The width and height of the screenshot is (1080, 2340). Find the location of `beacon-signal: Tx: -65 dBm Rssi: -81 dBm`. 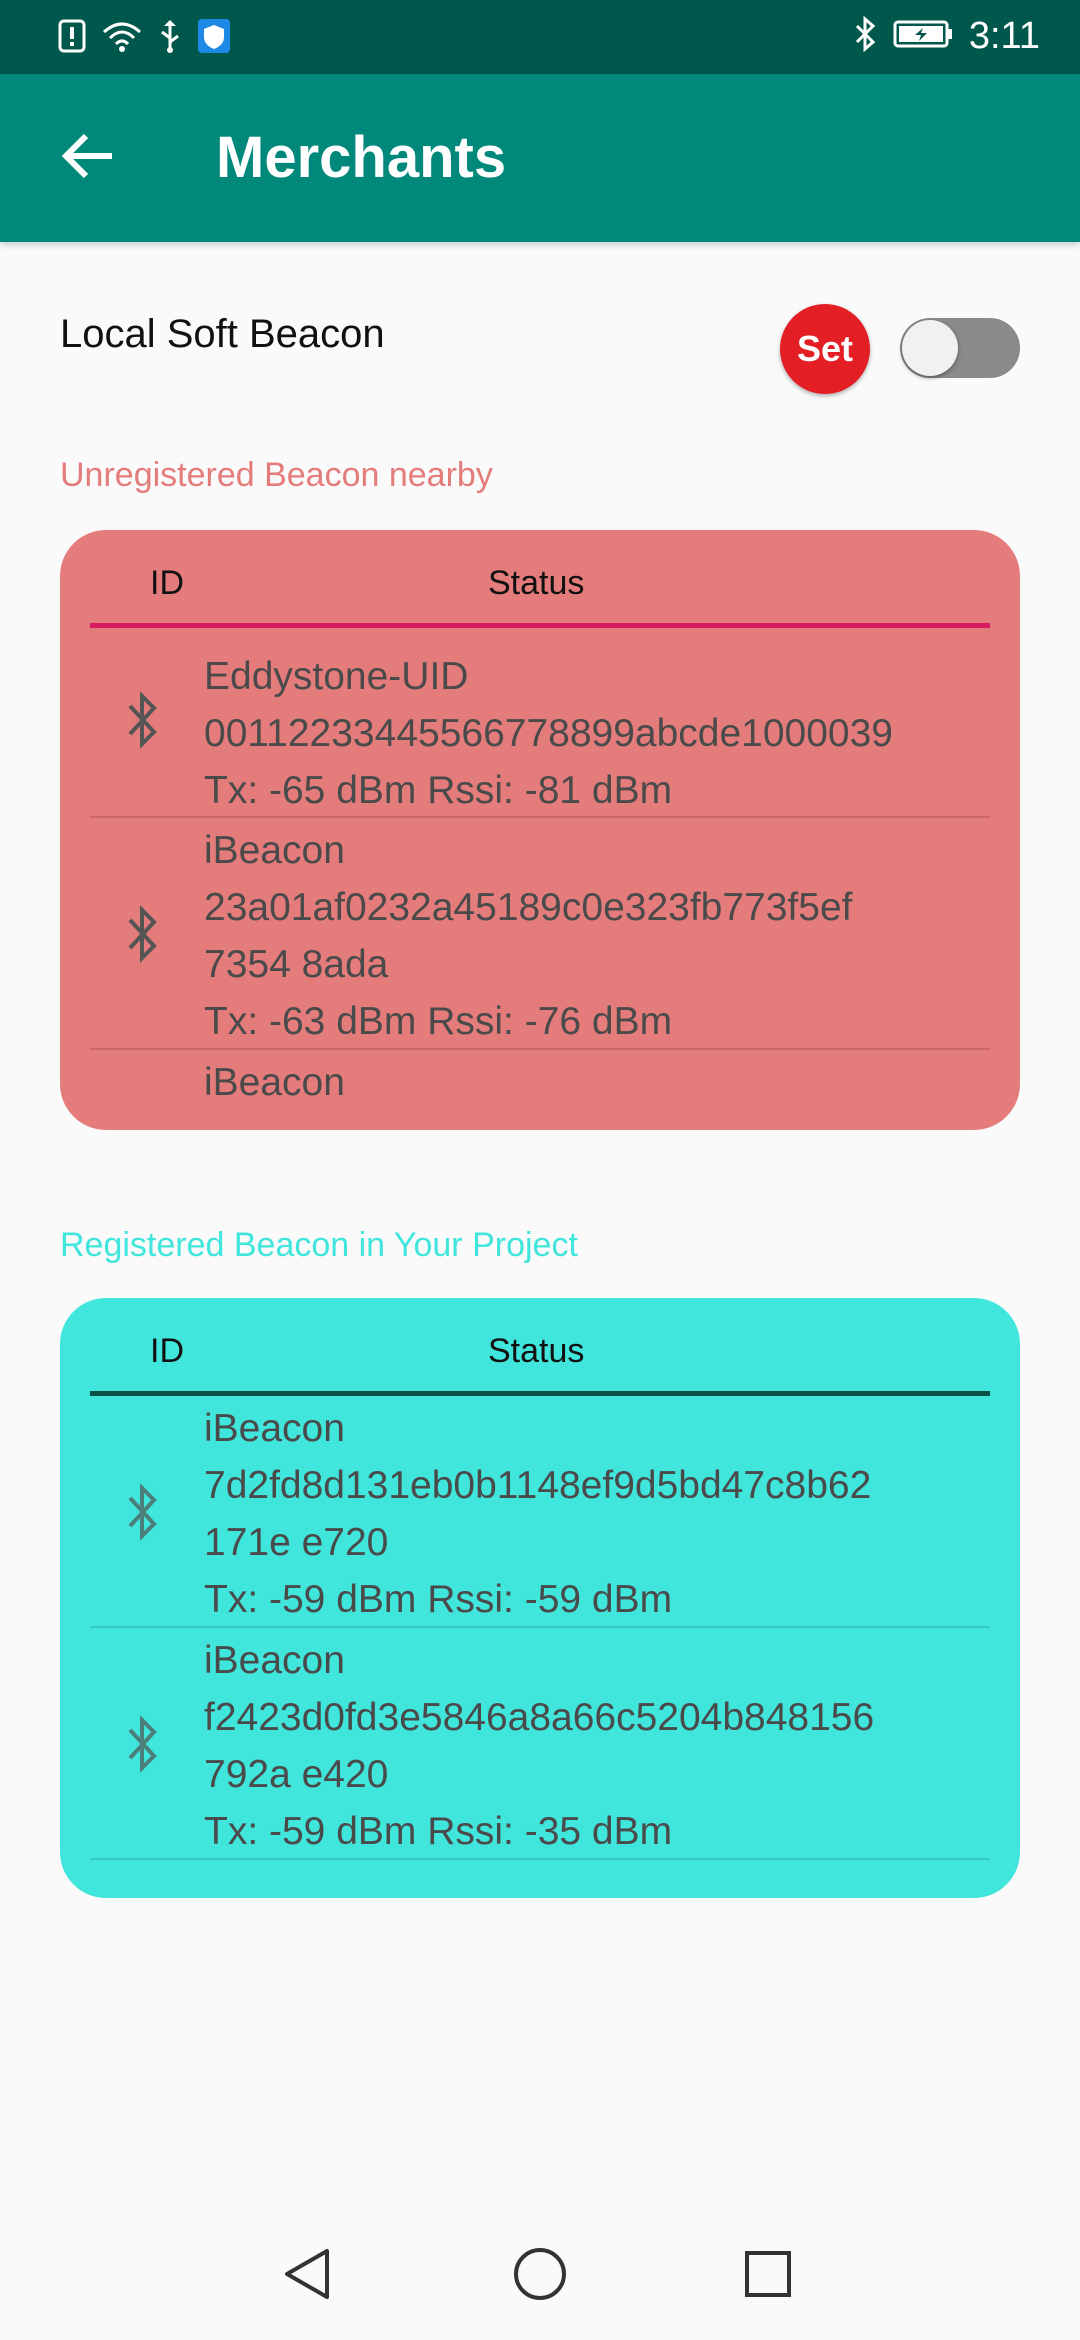

beacon-signal: Tx: -65 dBm Rssi: -81 dBm is located at coordinates (438, 790).